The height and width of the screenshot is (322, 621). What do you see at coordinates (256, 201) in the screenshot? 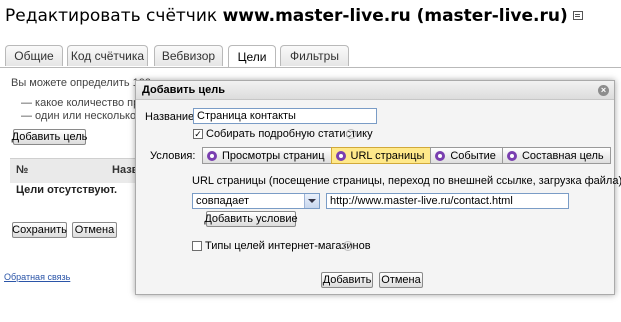
I see `match-type-select: совпадает` at bounding box center [256, 201].